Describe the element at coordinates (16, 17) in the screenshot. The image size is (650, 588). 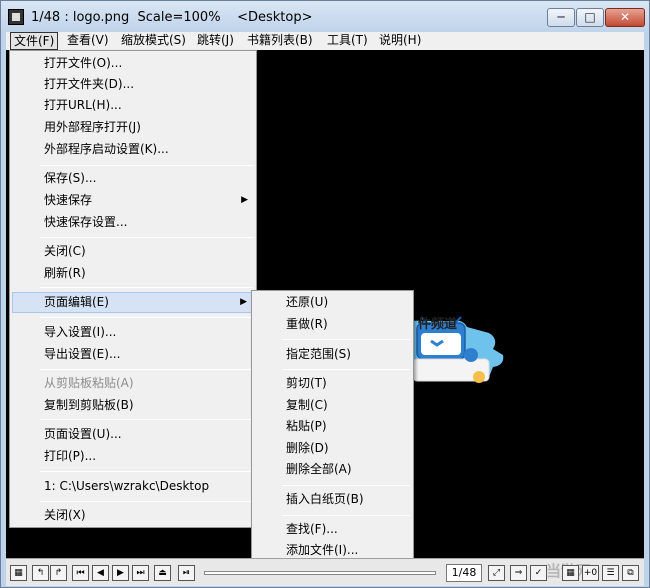
I see `app-icon` at that location.